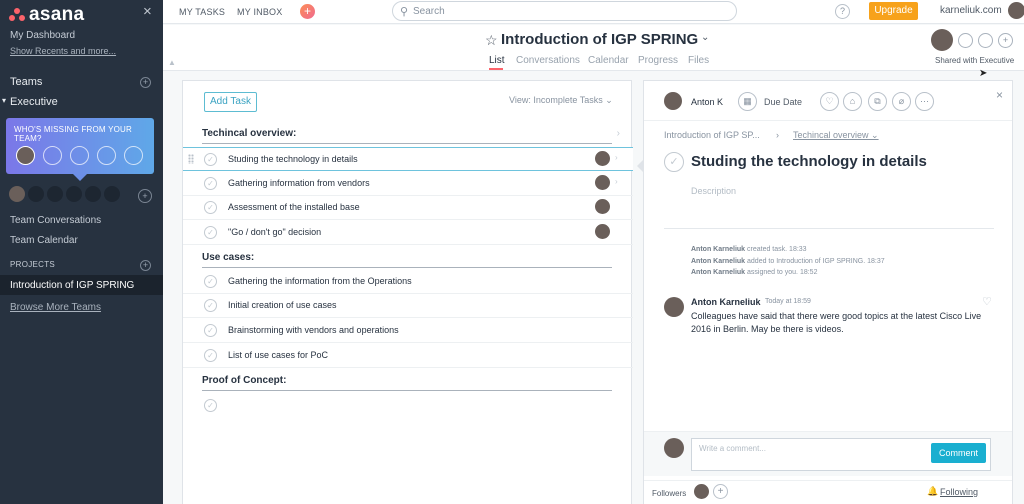  Describe the element at coordinates (307, 11) in the screenshot. I see `quick-add-button: +` at that location.